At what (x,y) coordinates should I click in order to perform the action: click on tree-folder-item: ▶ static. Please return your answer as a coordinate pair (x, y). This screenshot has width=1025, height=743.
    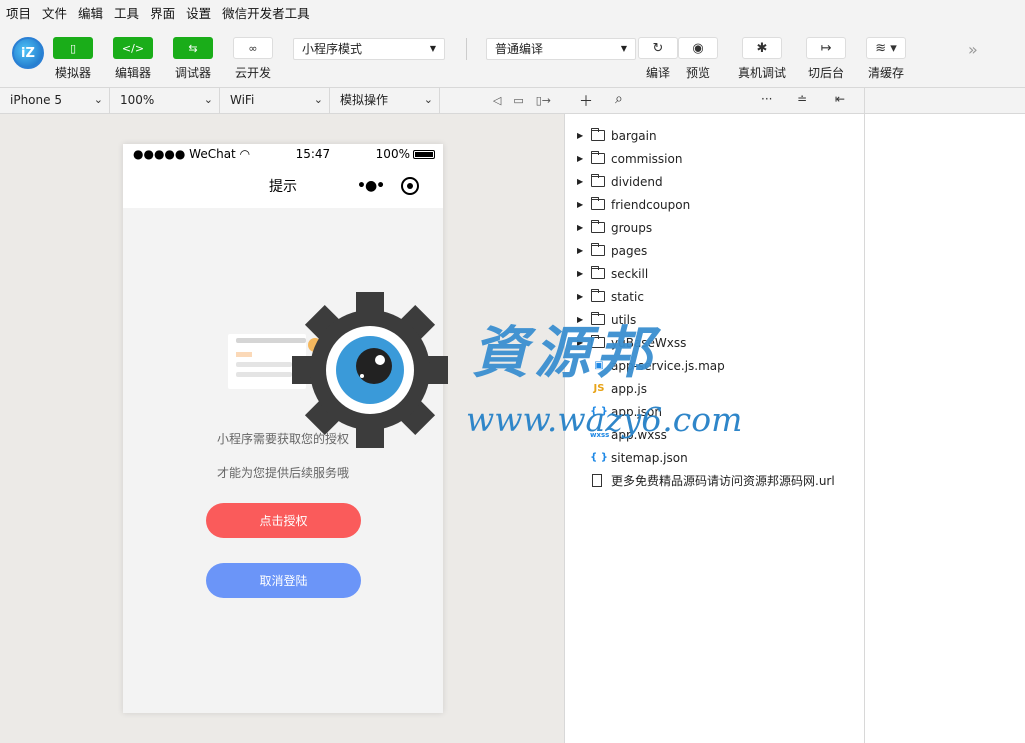
    Looking at the image, I should click on (715, 296).